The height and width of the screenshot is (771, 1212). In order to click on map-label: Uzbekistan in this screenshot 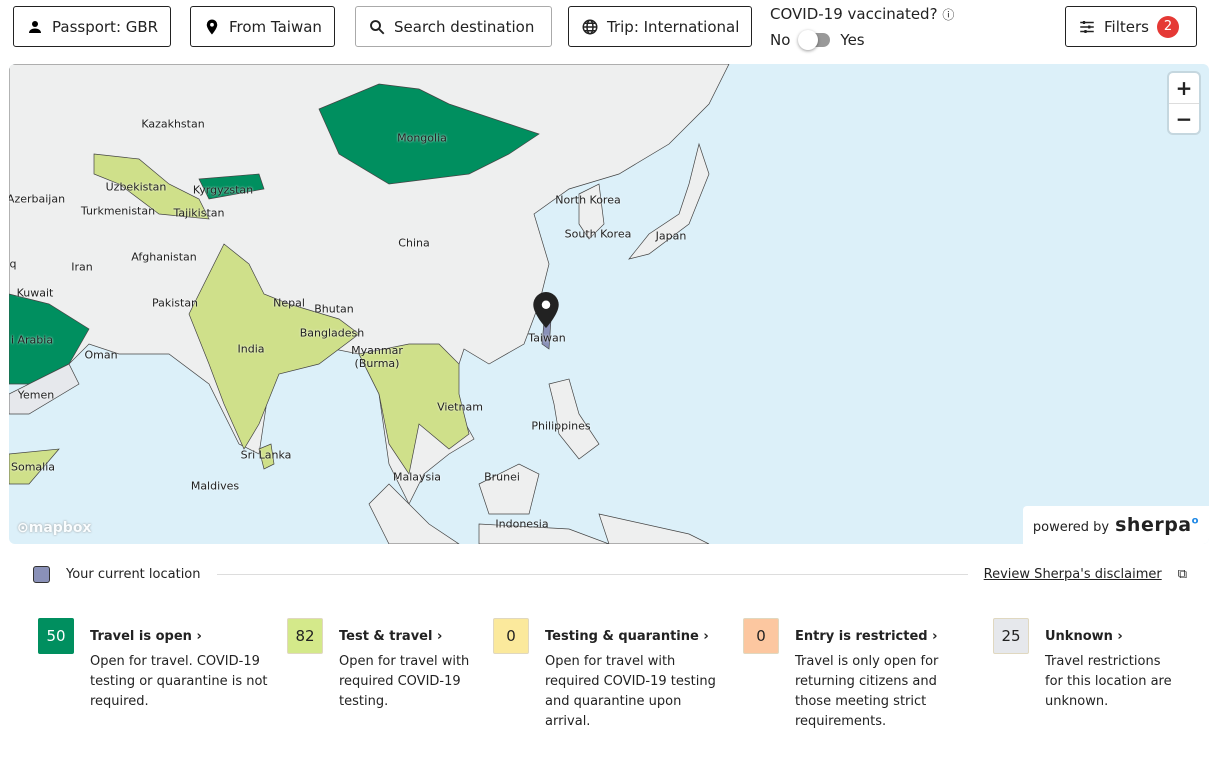, I will do `click(136, 187)`.